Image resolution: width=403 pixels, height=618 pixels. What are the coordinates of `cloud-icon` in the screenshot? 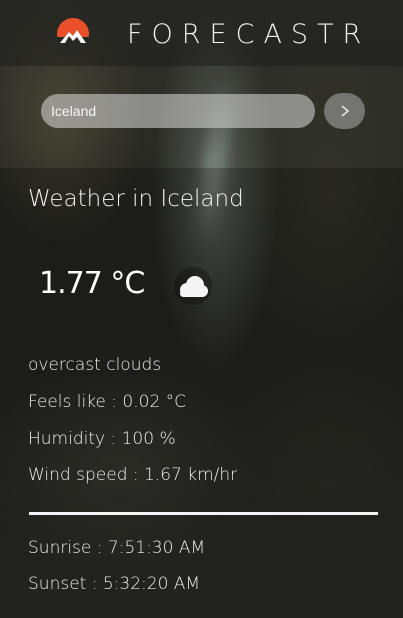 It's located at (193, 286).